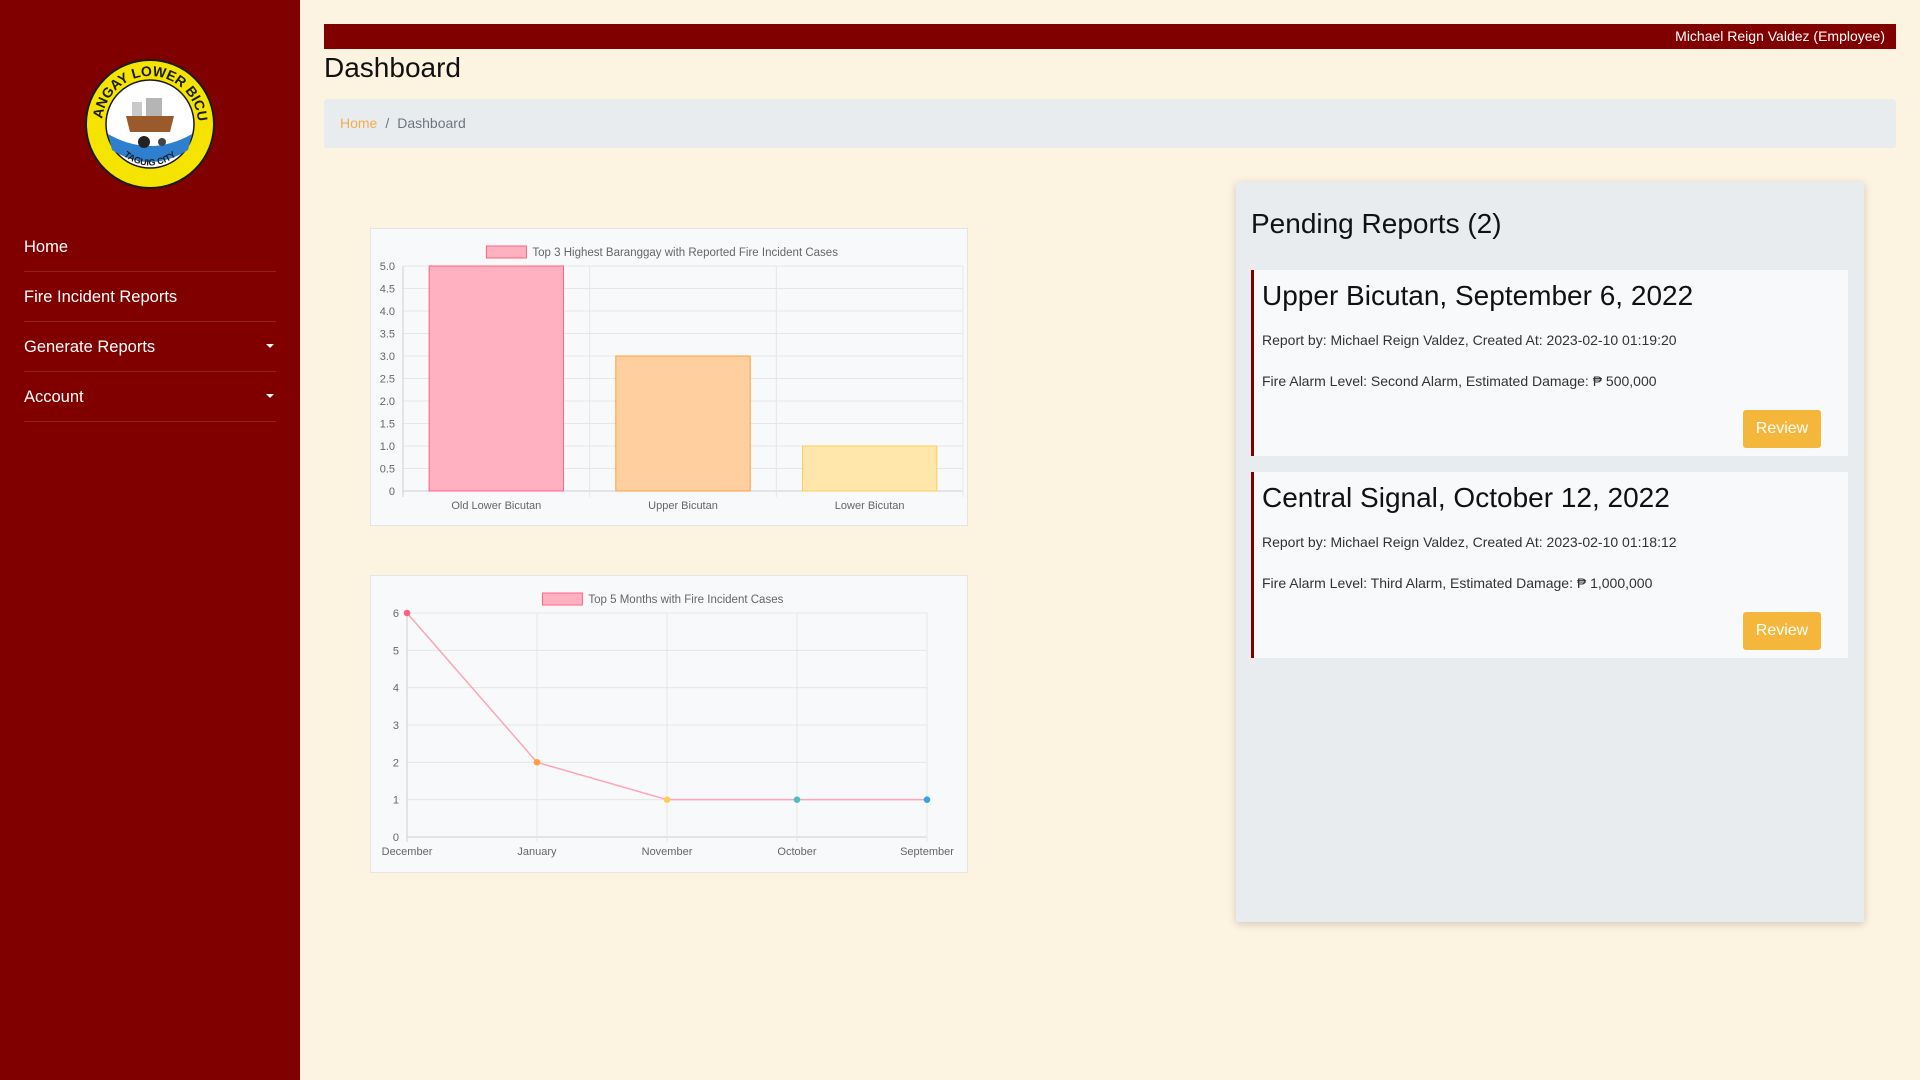 Image resolution: width=1920 pixels, height=1080 pixels. Describe the element at coordinates (387, 267) in the screenshot. I see `y-tick-label: 5.0` at that location.